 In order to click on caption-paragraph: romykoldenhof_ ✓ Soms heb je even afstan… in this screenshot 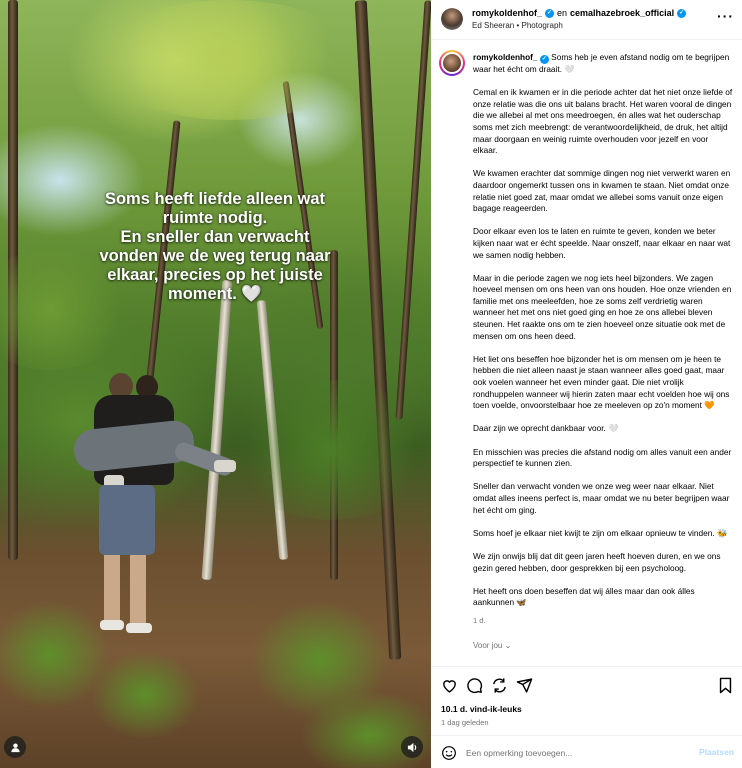, I will do `click(603, 64)`.